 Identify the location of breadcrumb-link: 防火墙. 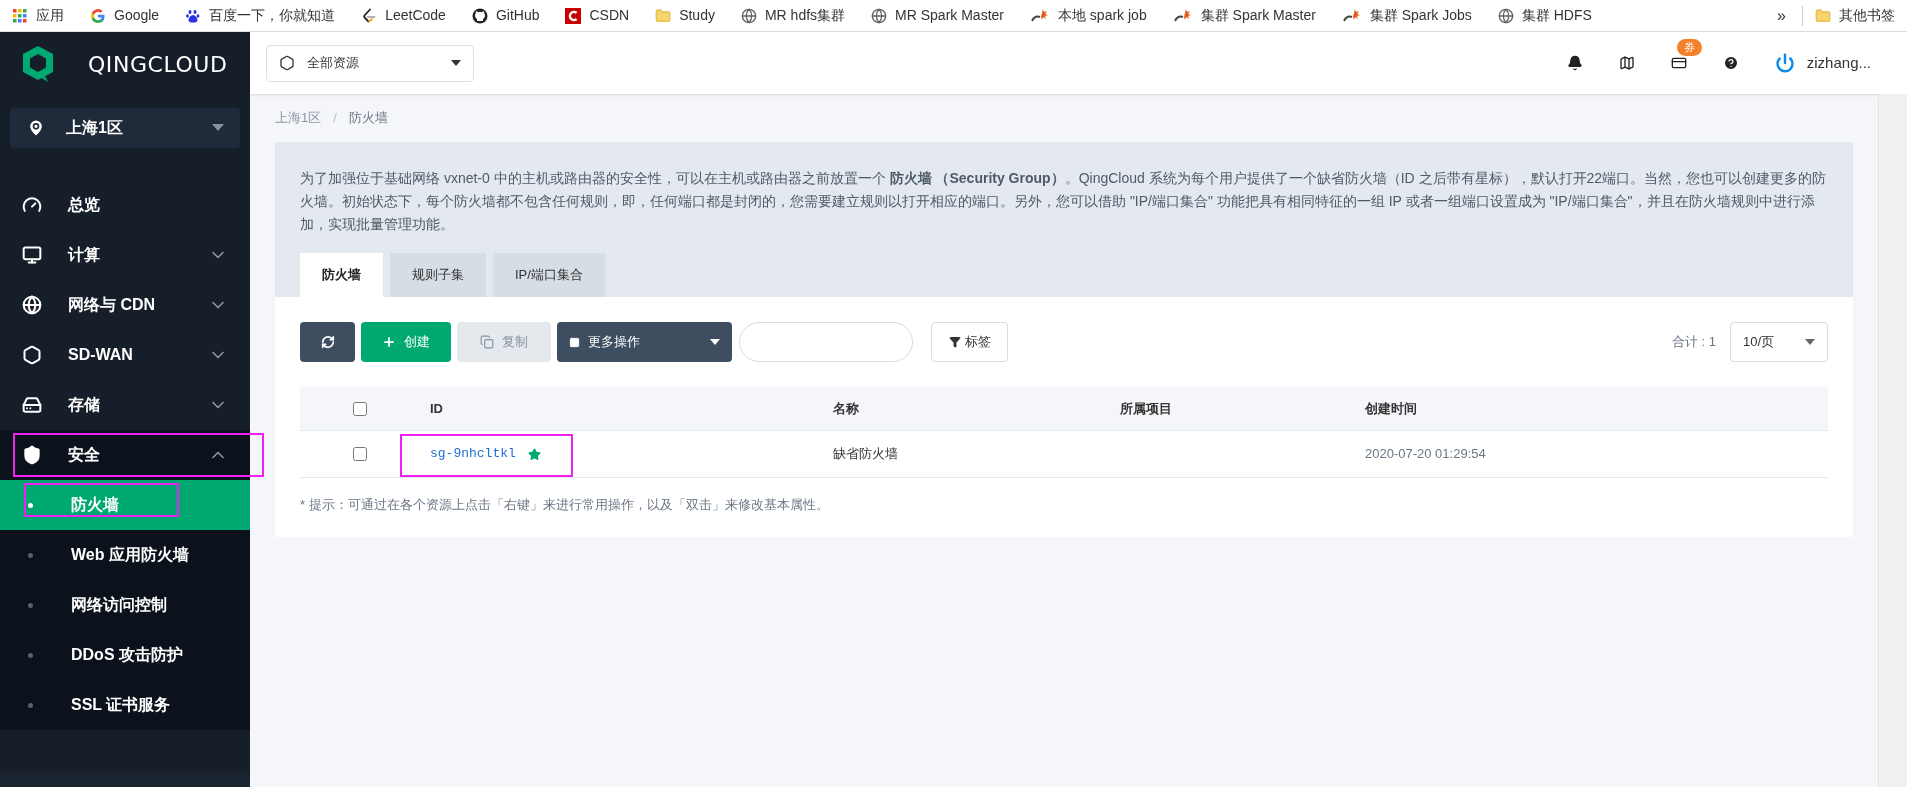
(368, 118).